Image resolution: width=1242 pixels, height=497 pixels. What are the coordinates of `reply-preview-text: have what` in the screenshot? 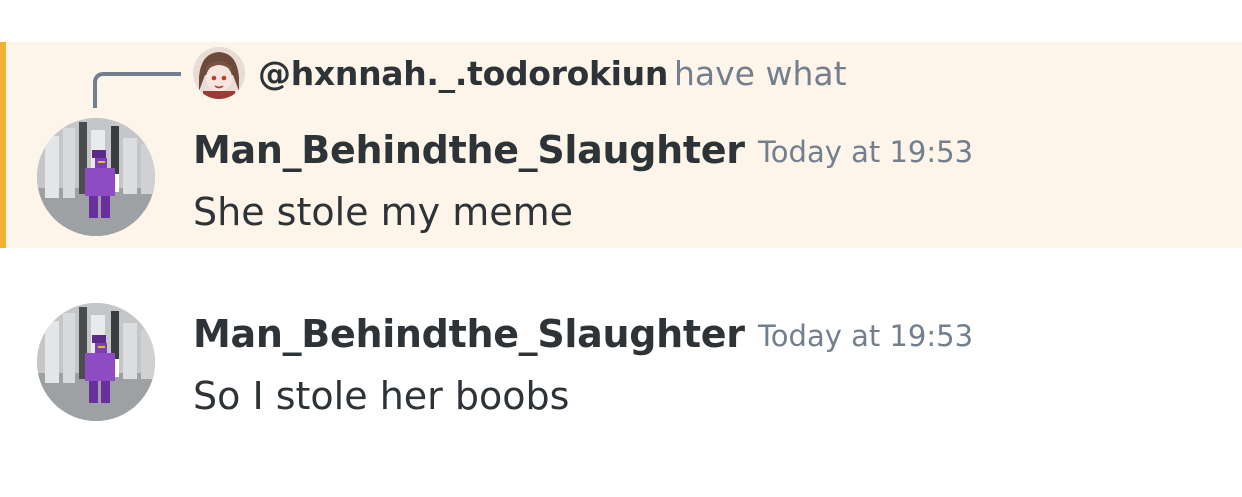 It's located at (760, 73).